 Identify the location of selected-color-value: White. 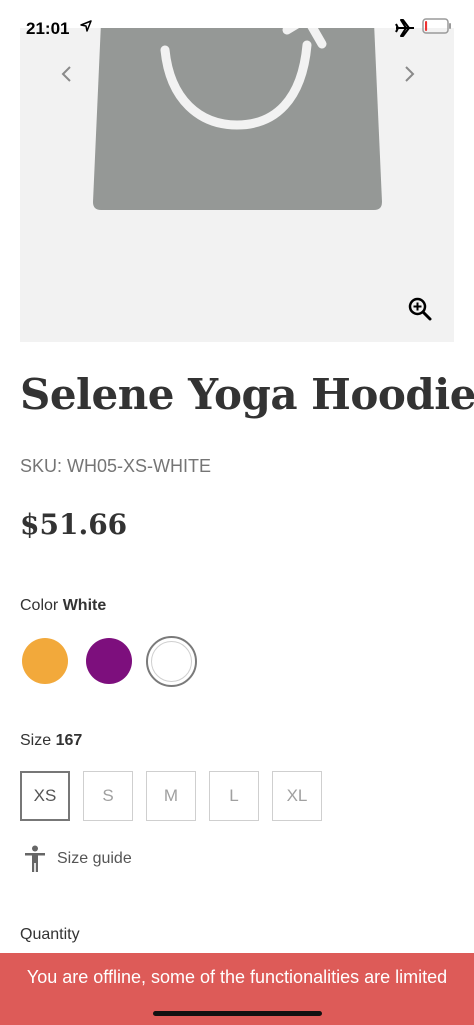
(84, 605).